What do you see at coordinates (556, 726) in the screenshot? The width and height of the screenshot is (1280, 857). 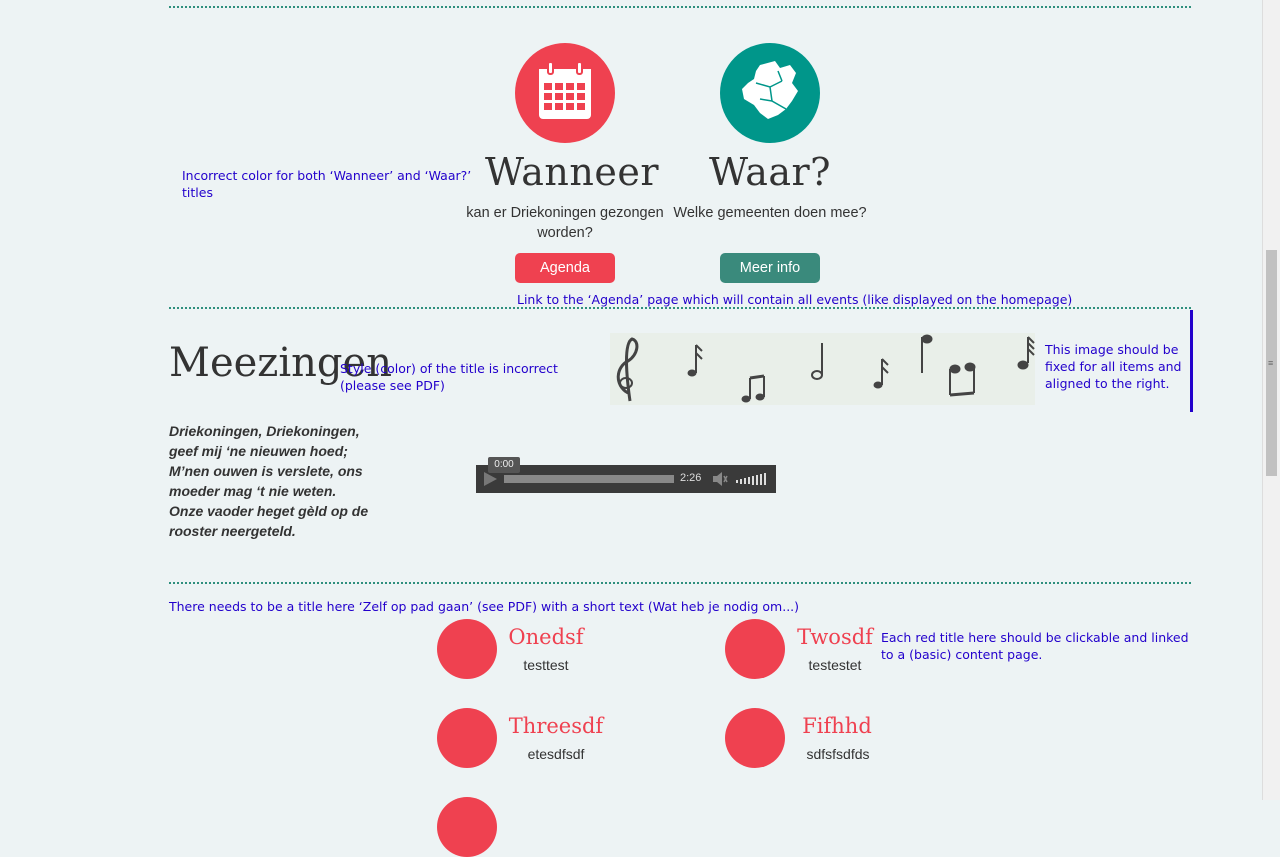 I see `item-title-link: Threesdf` at bounding box center [556, 726].